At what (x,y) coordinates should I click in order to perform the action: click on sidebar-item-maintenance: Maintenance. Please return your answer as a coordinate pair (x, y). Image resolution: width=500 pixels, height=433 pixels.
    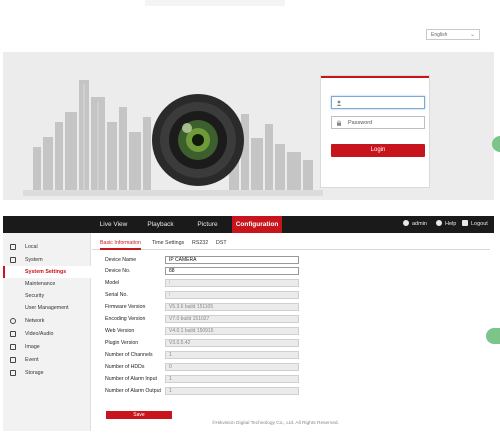
    Looking at the image, I should click on (47, 284).